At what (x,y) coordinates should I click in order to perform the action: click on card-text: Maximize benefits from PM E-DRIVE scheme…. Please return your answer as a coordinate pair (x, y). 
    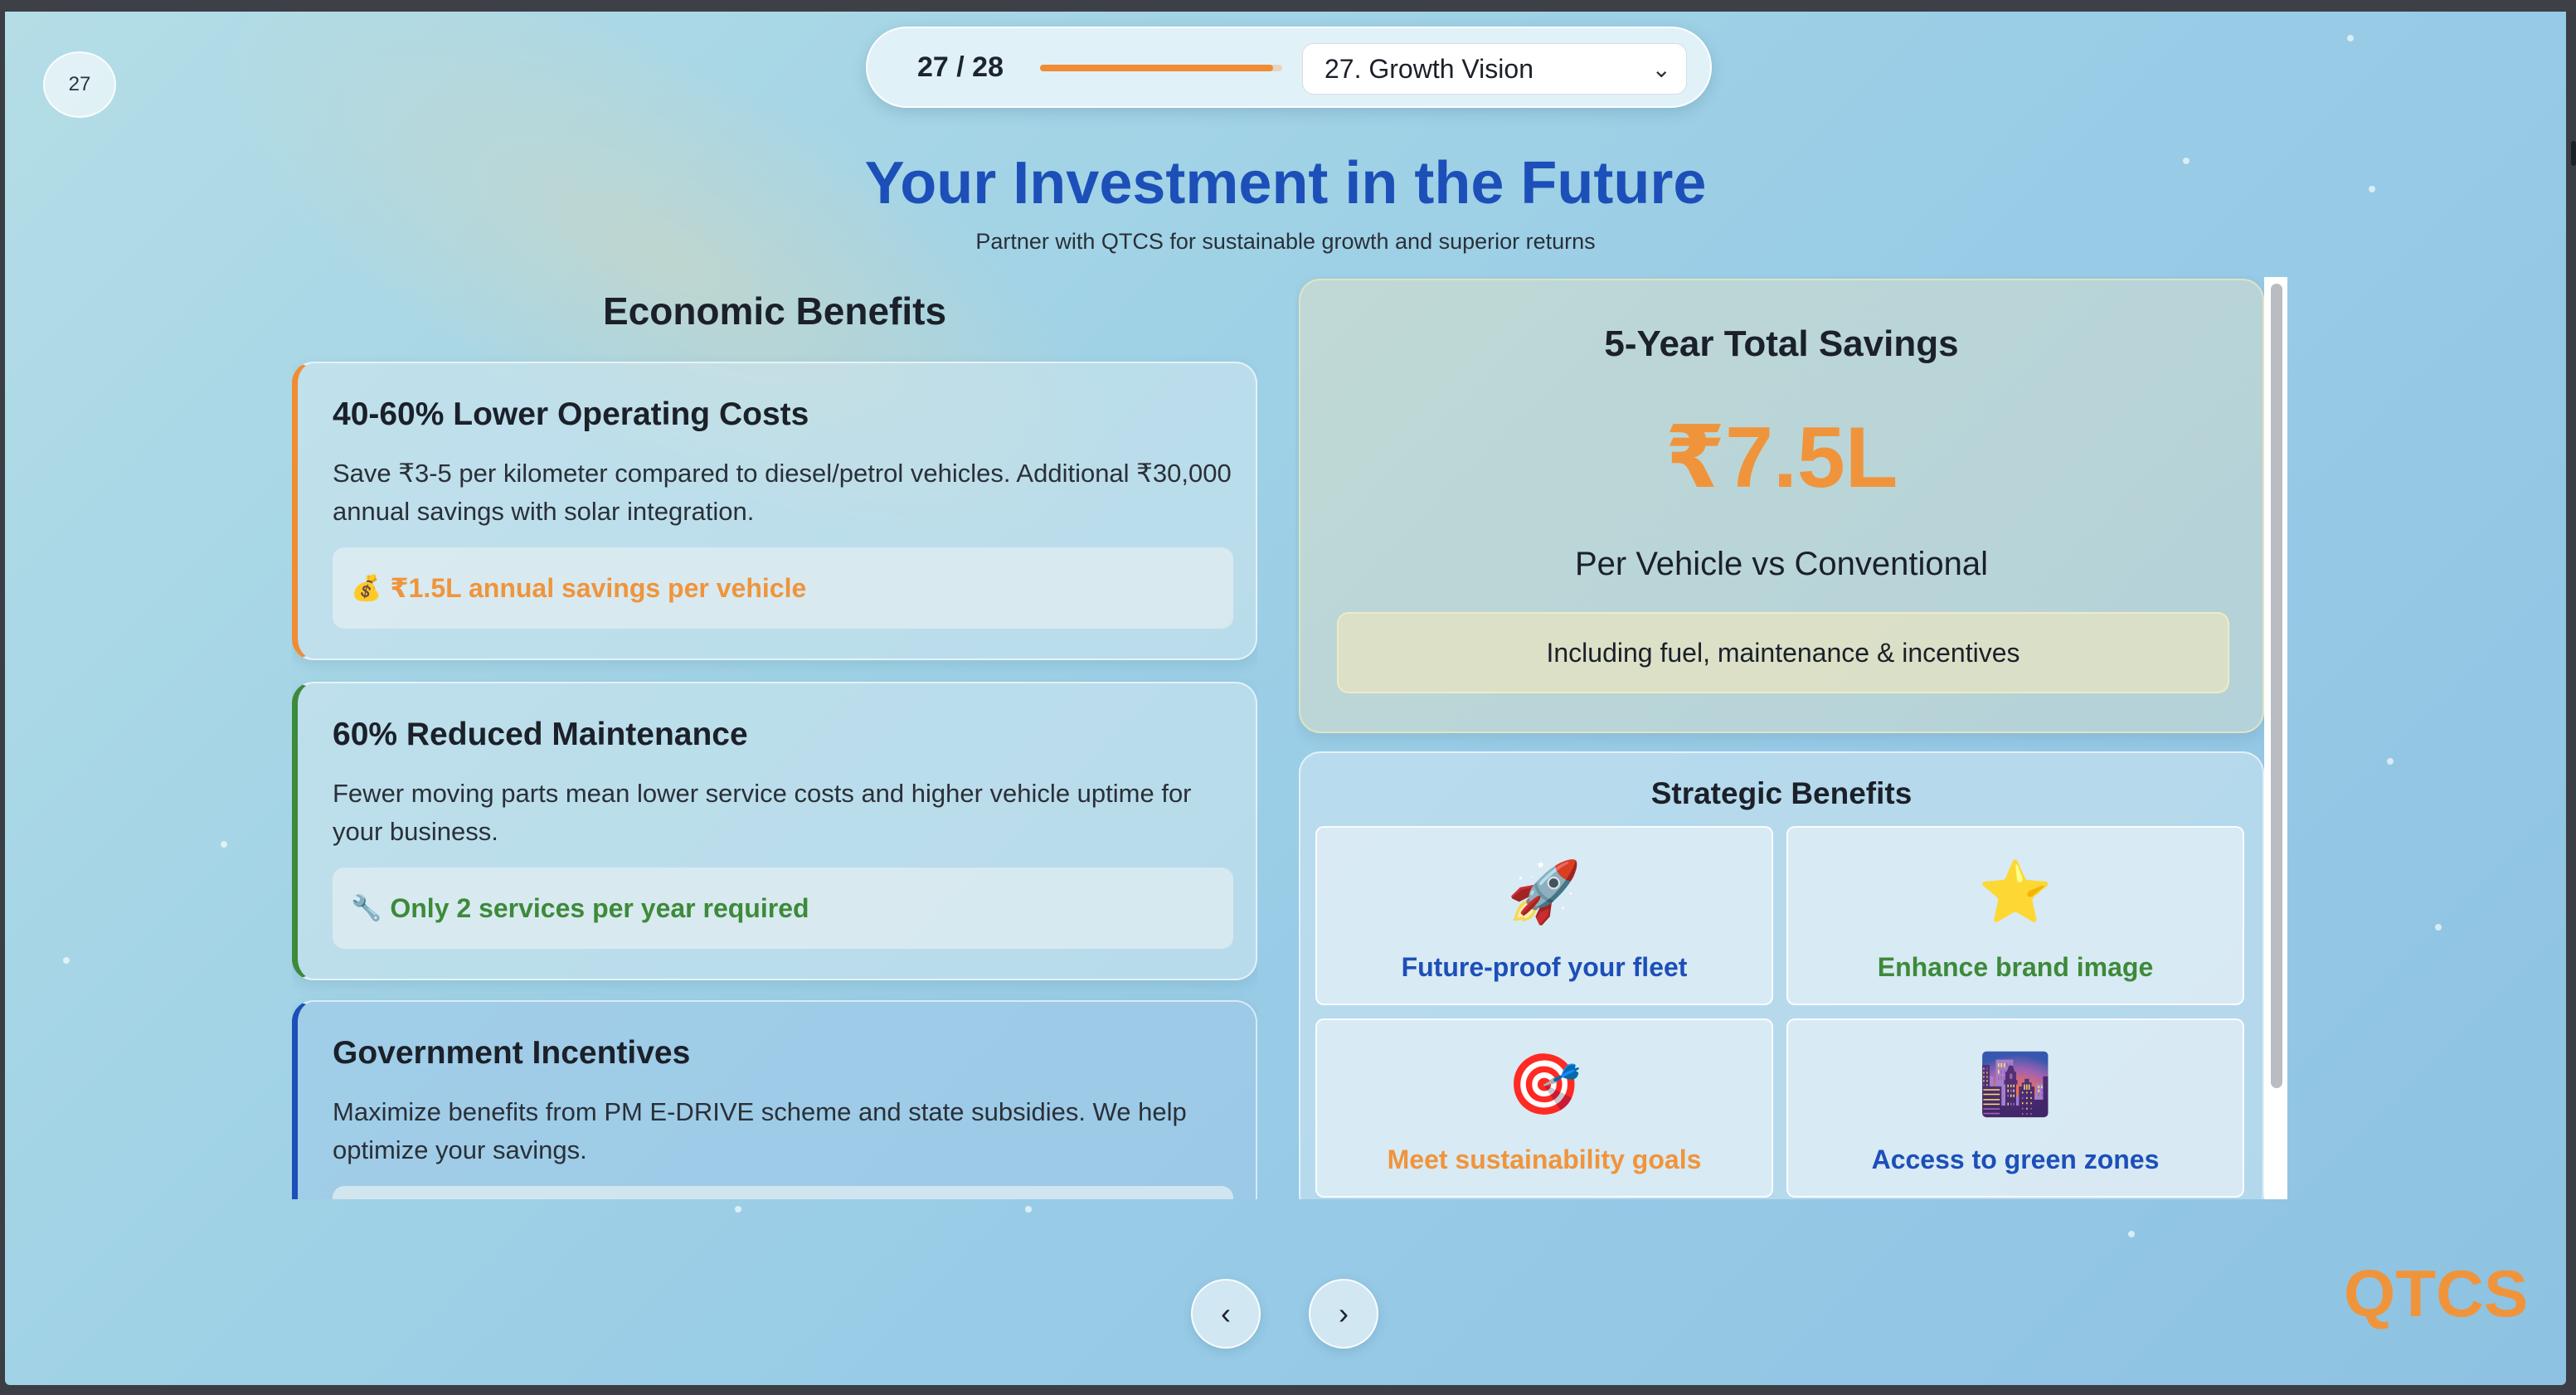
    Looking at the image, I should click on (760, 1130).